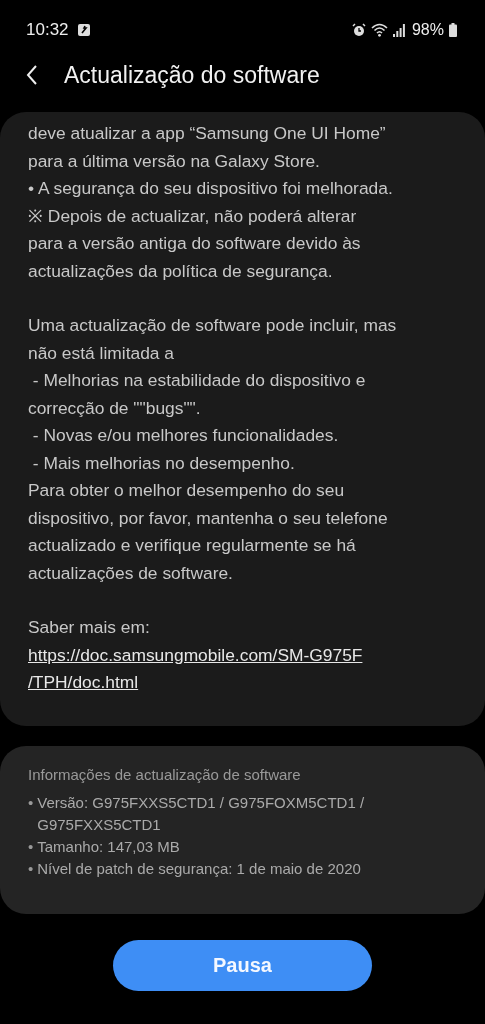 The width and height of the screenshot is (485, 1024). What do you see at coordinates (163, 463) in the screenshot?
I see `notes-line: - Mais melhorias no desempenho.` at bounding box center [163, 463].